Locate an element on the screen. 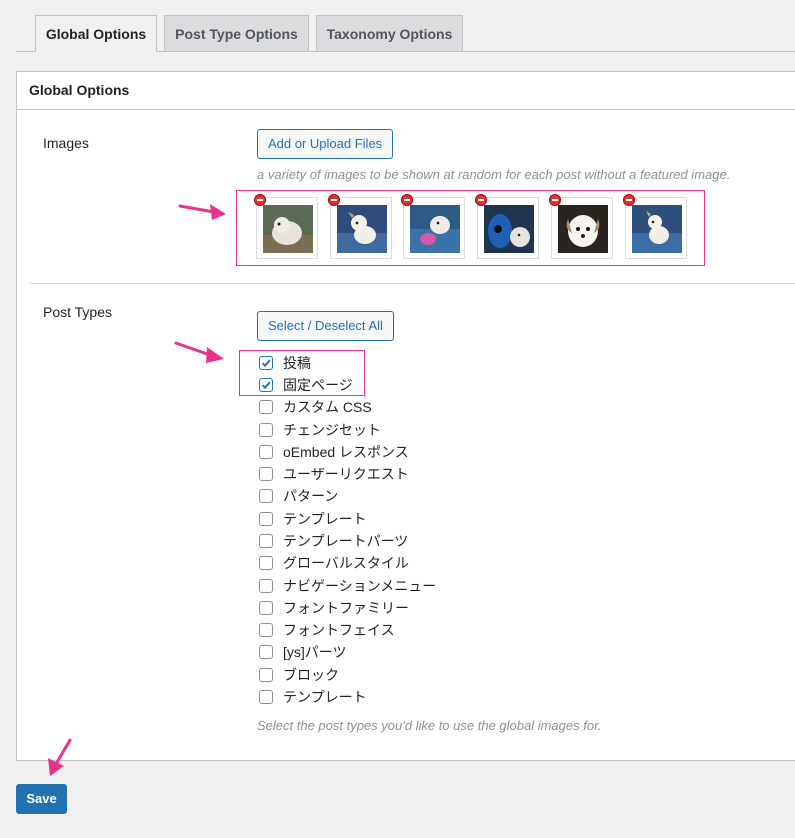 The image size is (795, 838). post-type-item: 投稿 is located at coordinates (285, 363).